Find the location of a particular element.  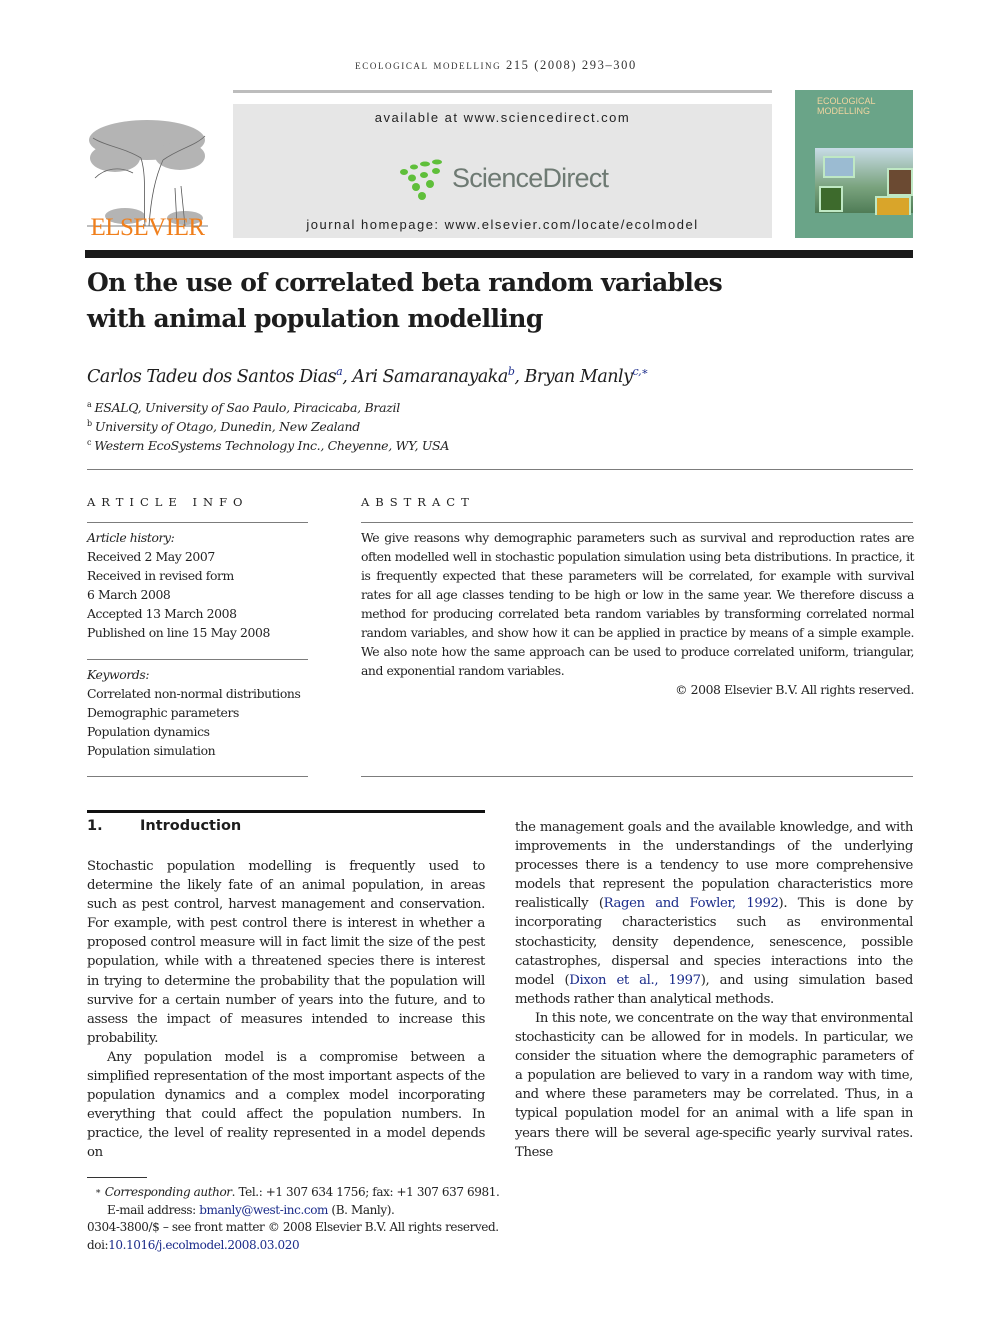

email-link: bmanly@west-inc.com is located at coordinates (263, 1210).